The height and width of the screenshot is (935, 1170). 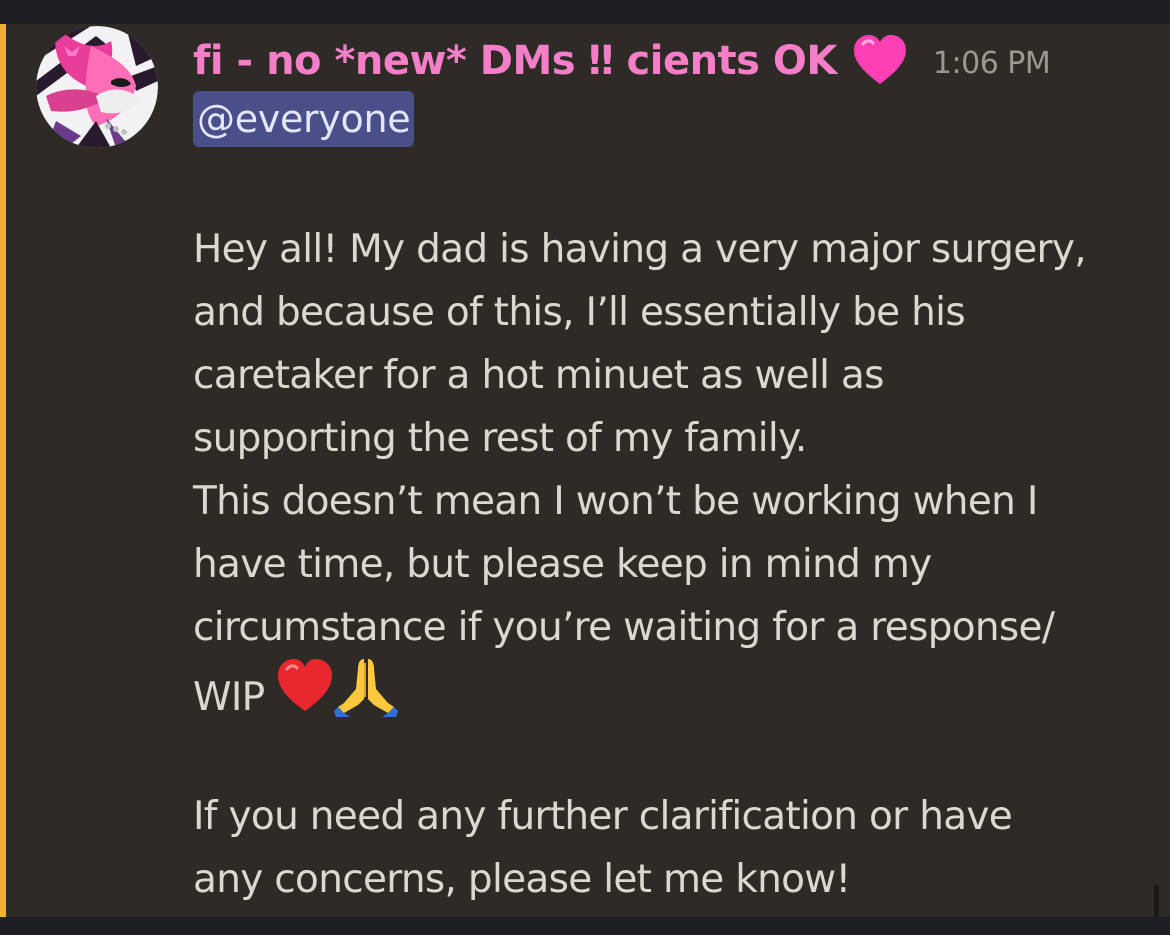 I want to click on everyone-mention: @everyone, so click(x=304, y=119).